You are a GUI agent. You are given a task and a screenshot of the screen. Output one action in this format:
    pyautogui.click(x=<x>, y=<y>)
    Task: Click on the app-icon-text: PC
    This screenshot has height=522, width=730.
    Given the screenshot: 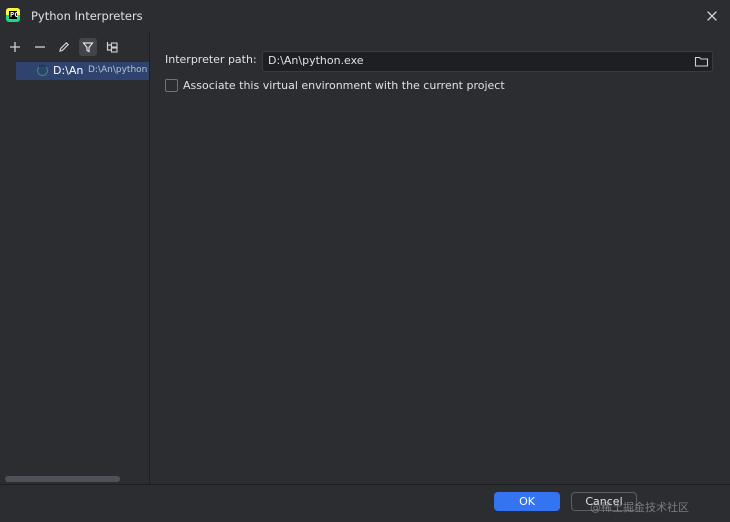 What is the action you would take?
    pyautogui.click(x=14, y=15)
    